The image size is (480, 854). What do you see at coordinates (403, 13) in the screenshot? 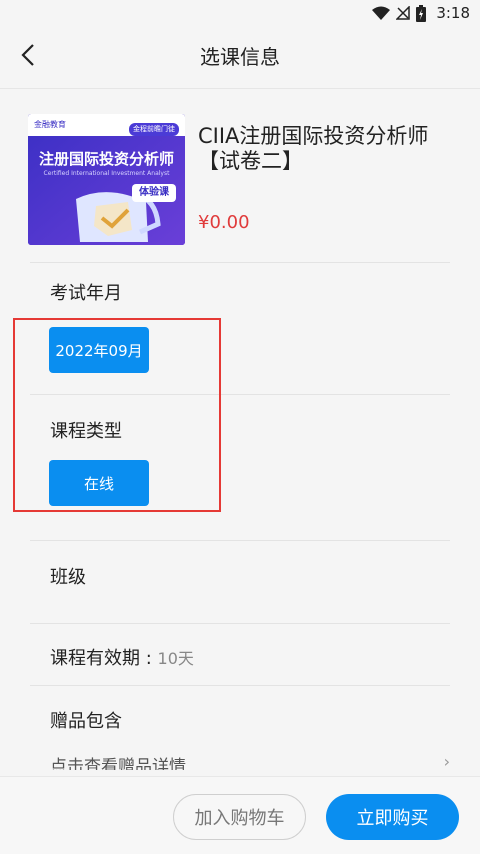
I see `no-signal-icon` at bounding box center [403, 13].